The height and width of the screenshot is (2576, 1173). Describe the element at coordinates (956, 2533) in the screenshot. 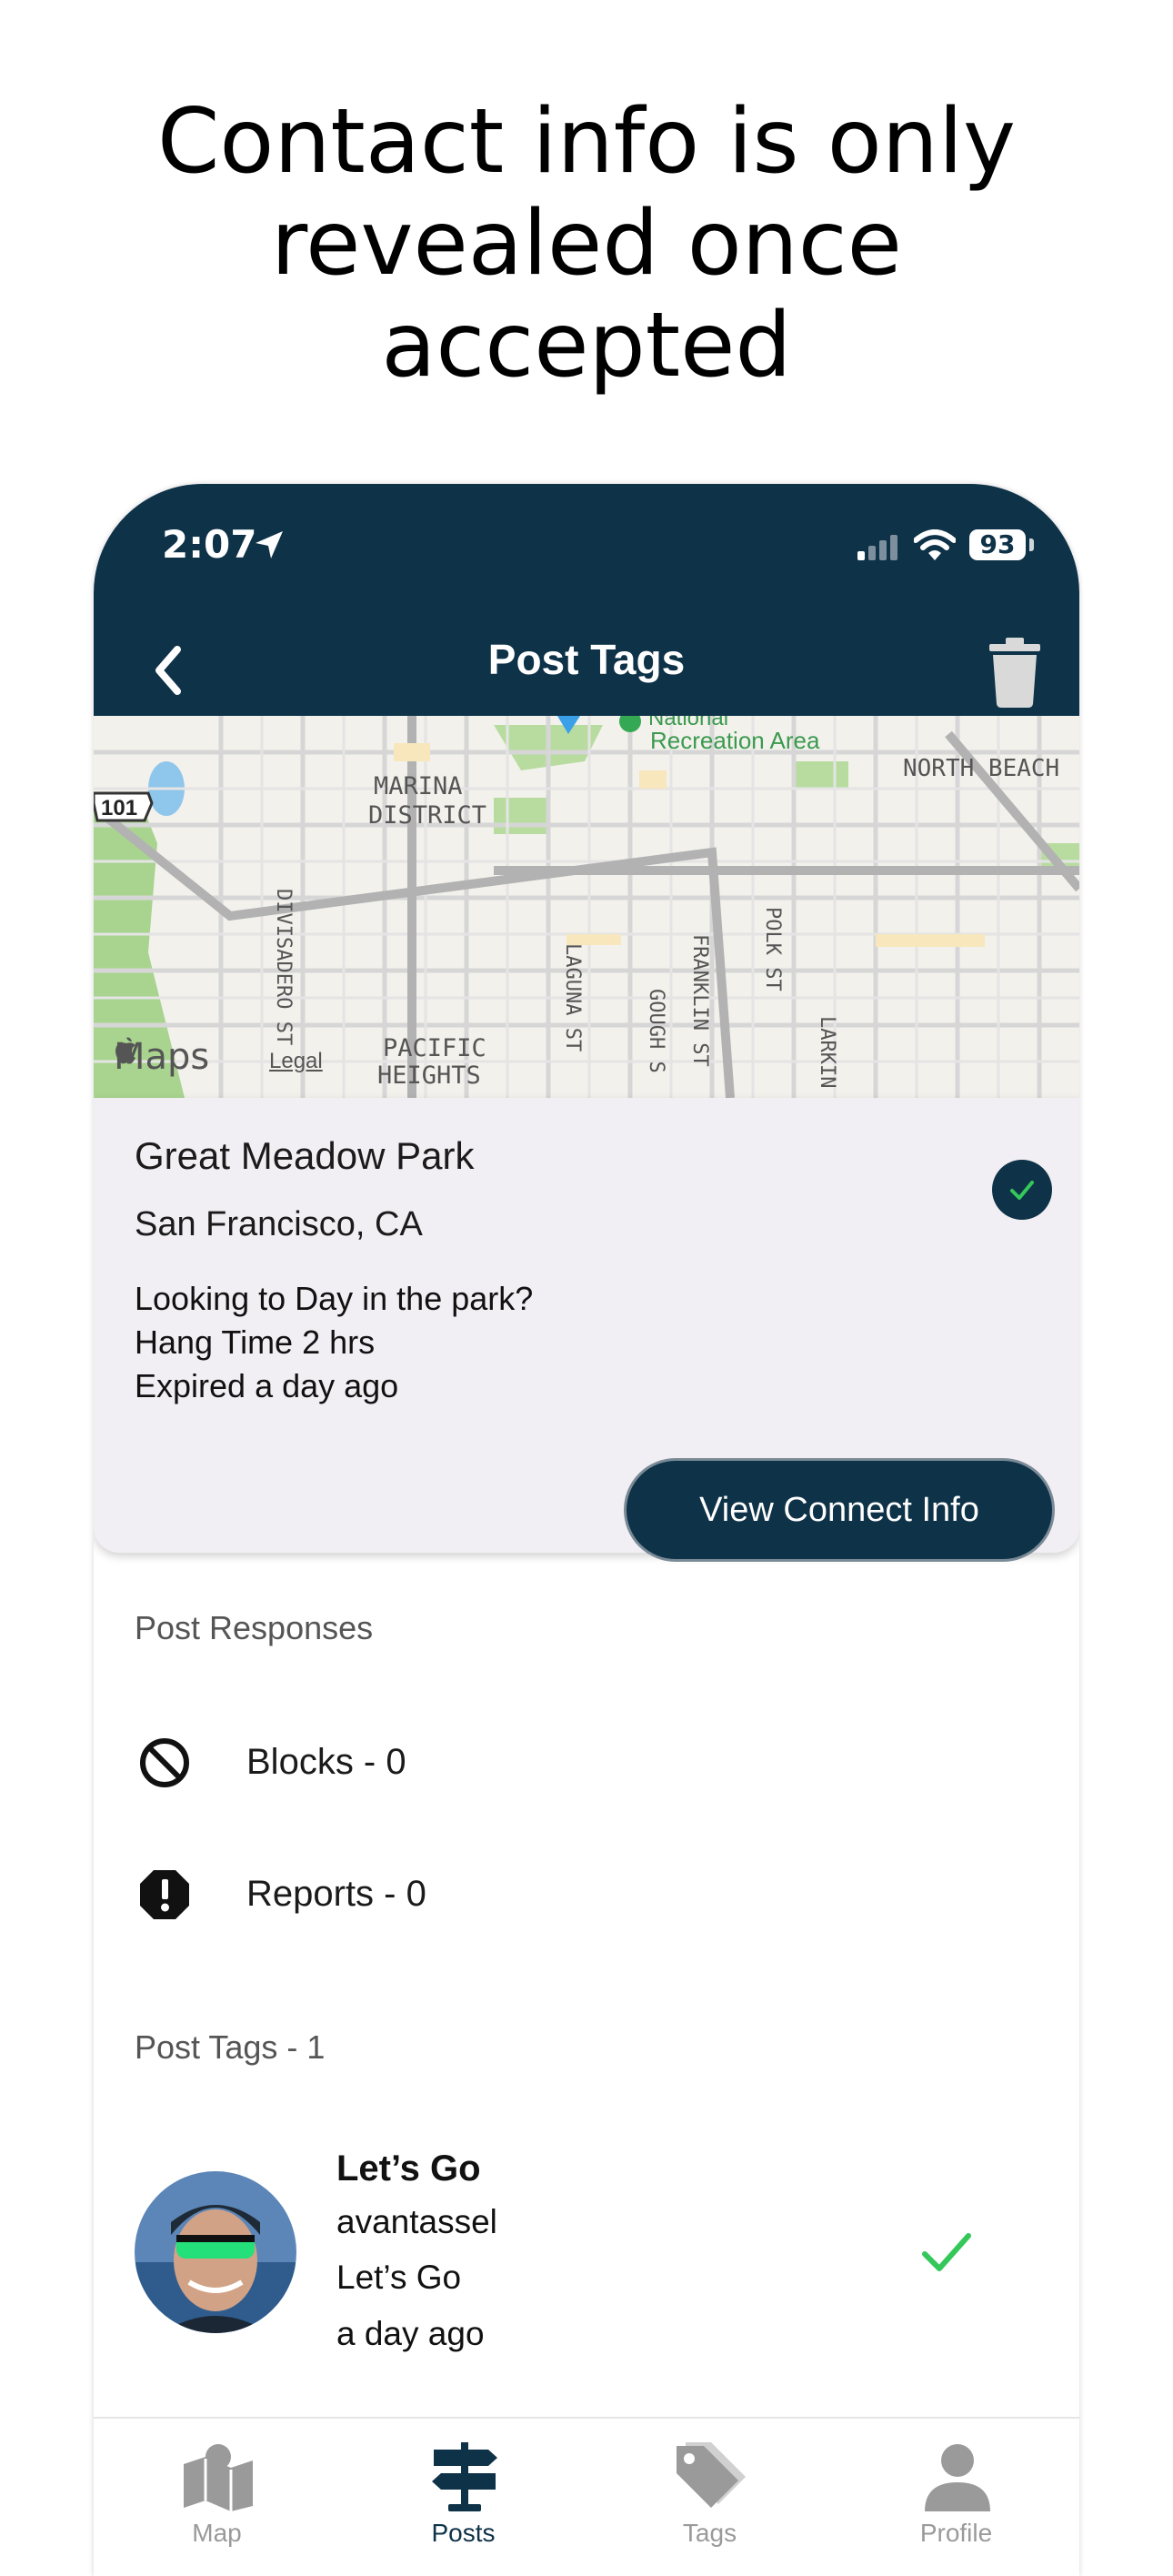

I see `tab-profile-label: Profile` at that location.